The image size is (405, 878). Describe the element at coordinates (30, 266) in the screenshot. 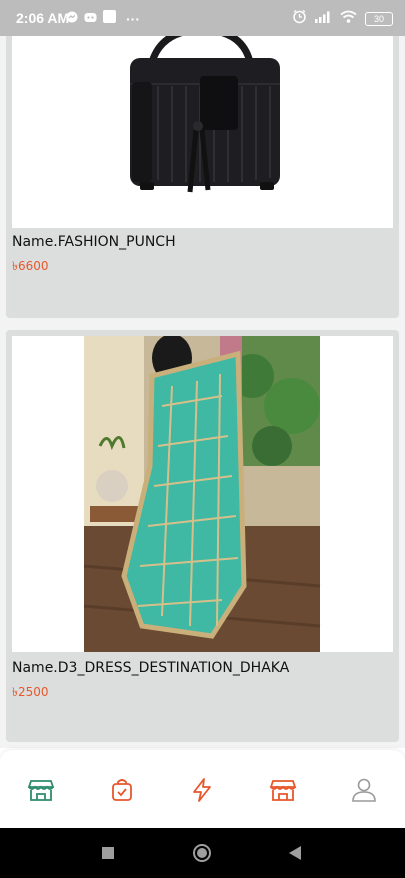

I see `product-price: ৳6600` at that location.